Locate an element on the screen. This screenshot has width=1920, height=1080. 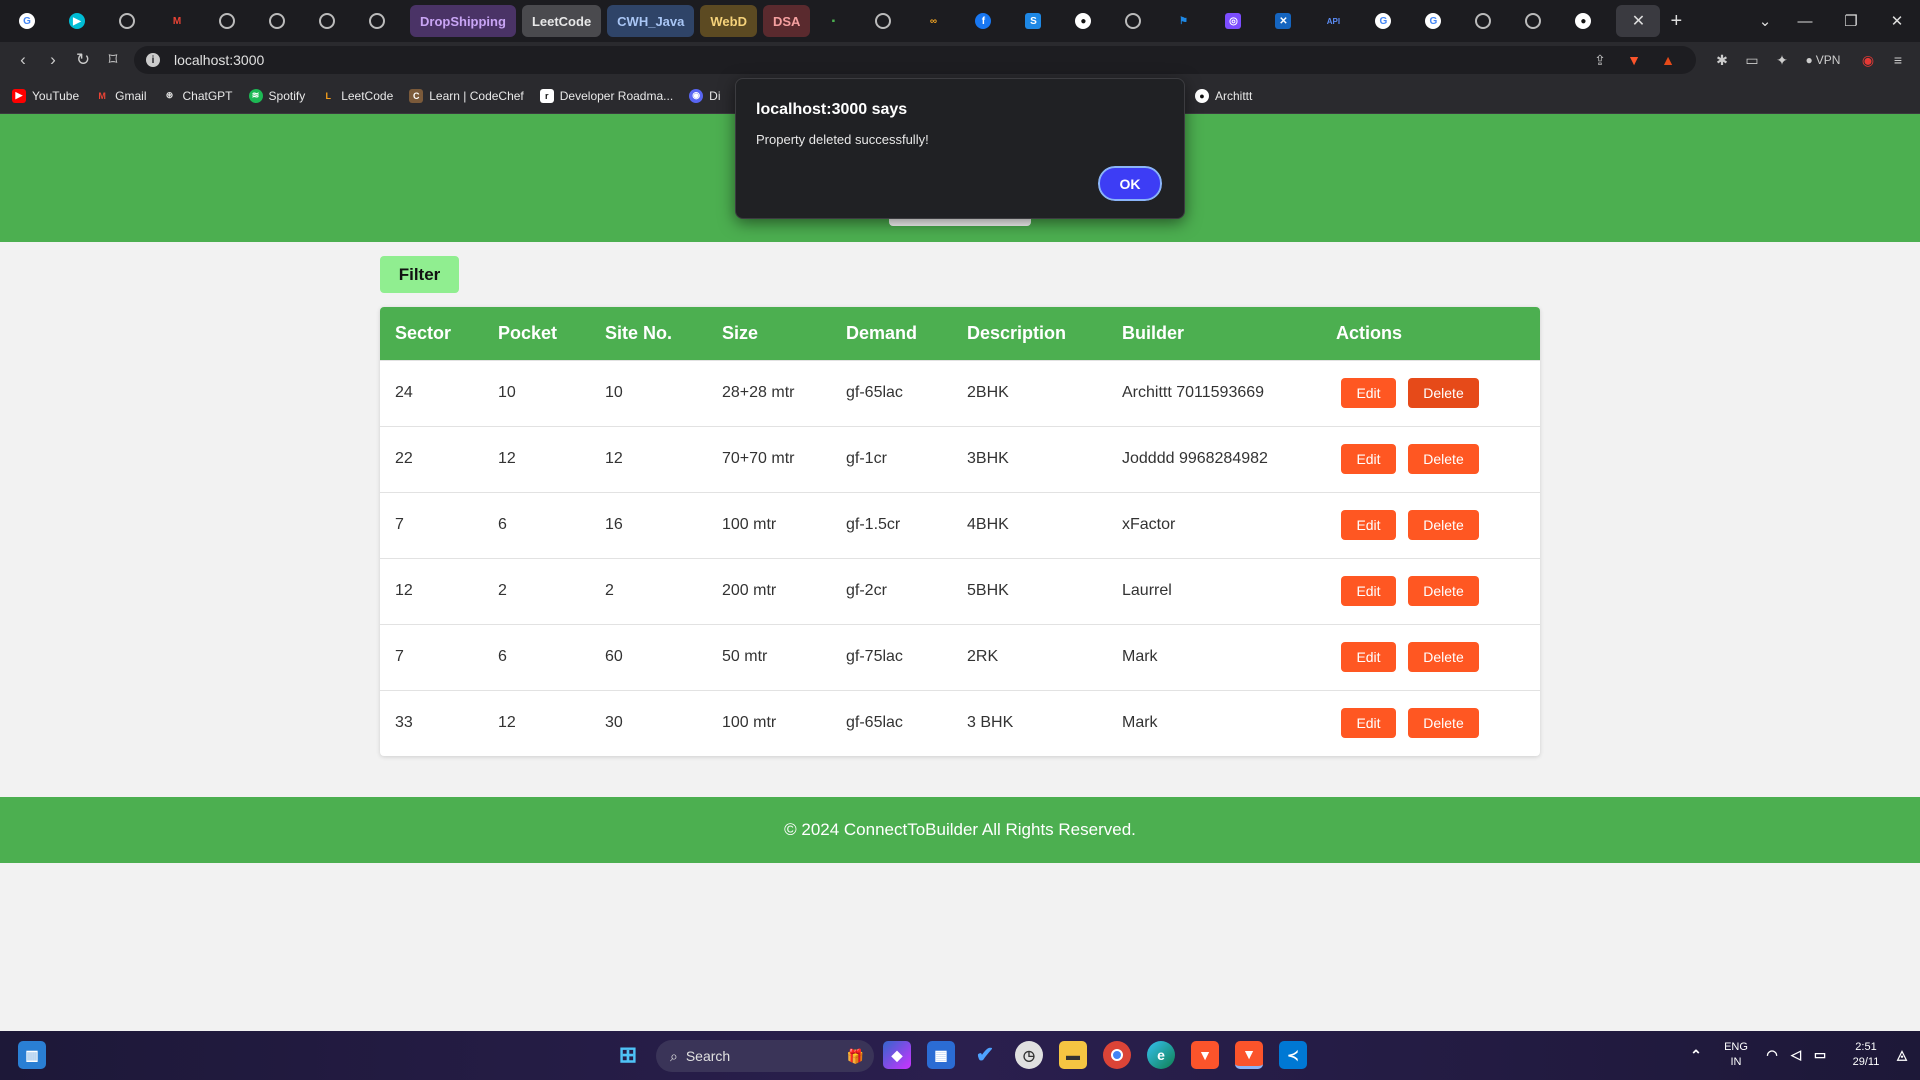
tab-group-leetcode: LeetCode is located at coordinates (561, 21).